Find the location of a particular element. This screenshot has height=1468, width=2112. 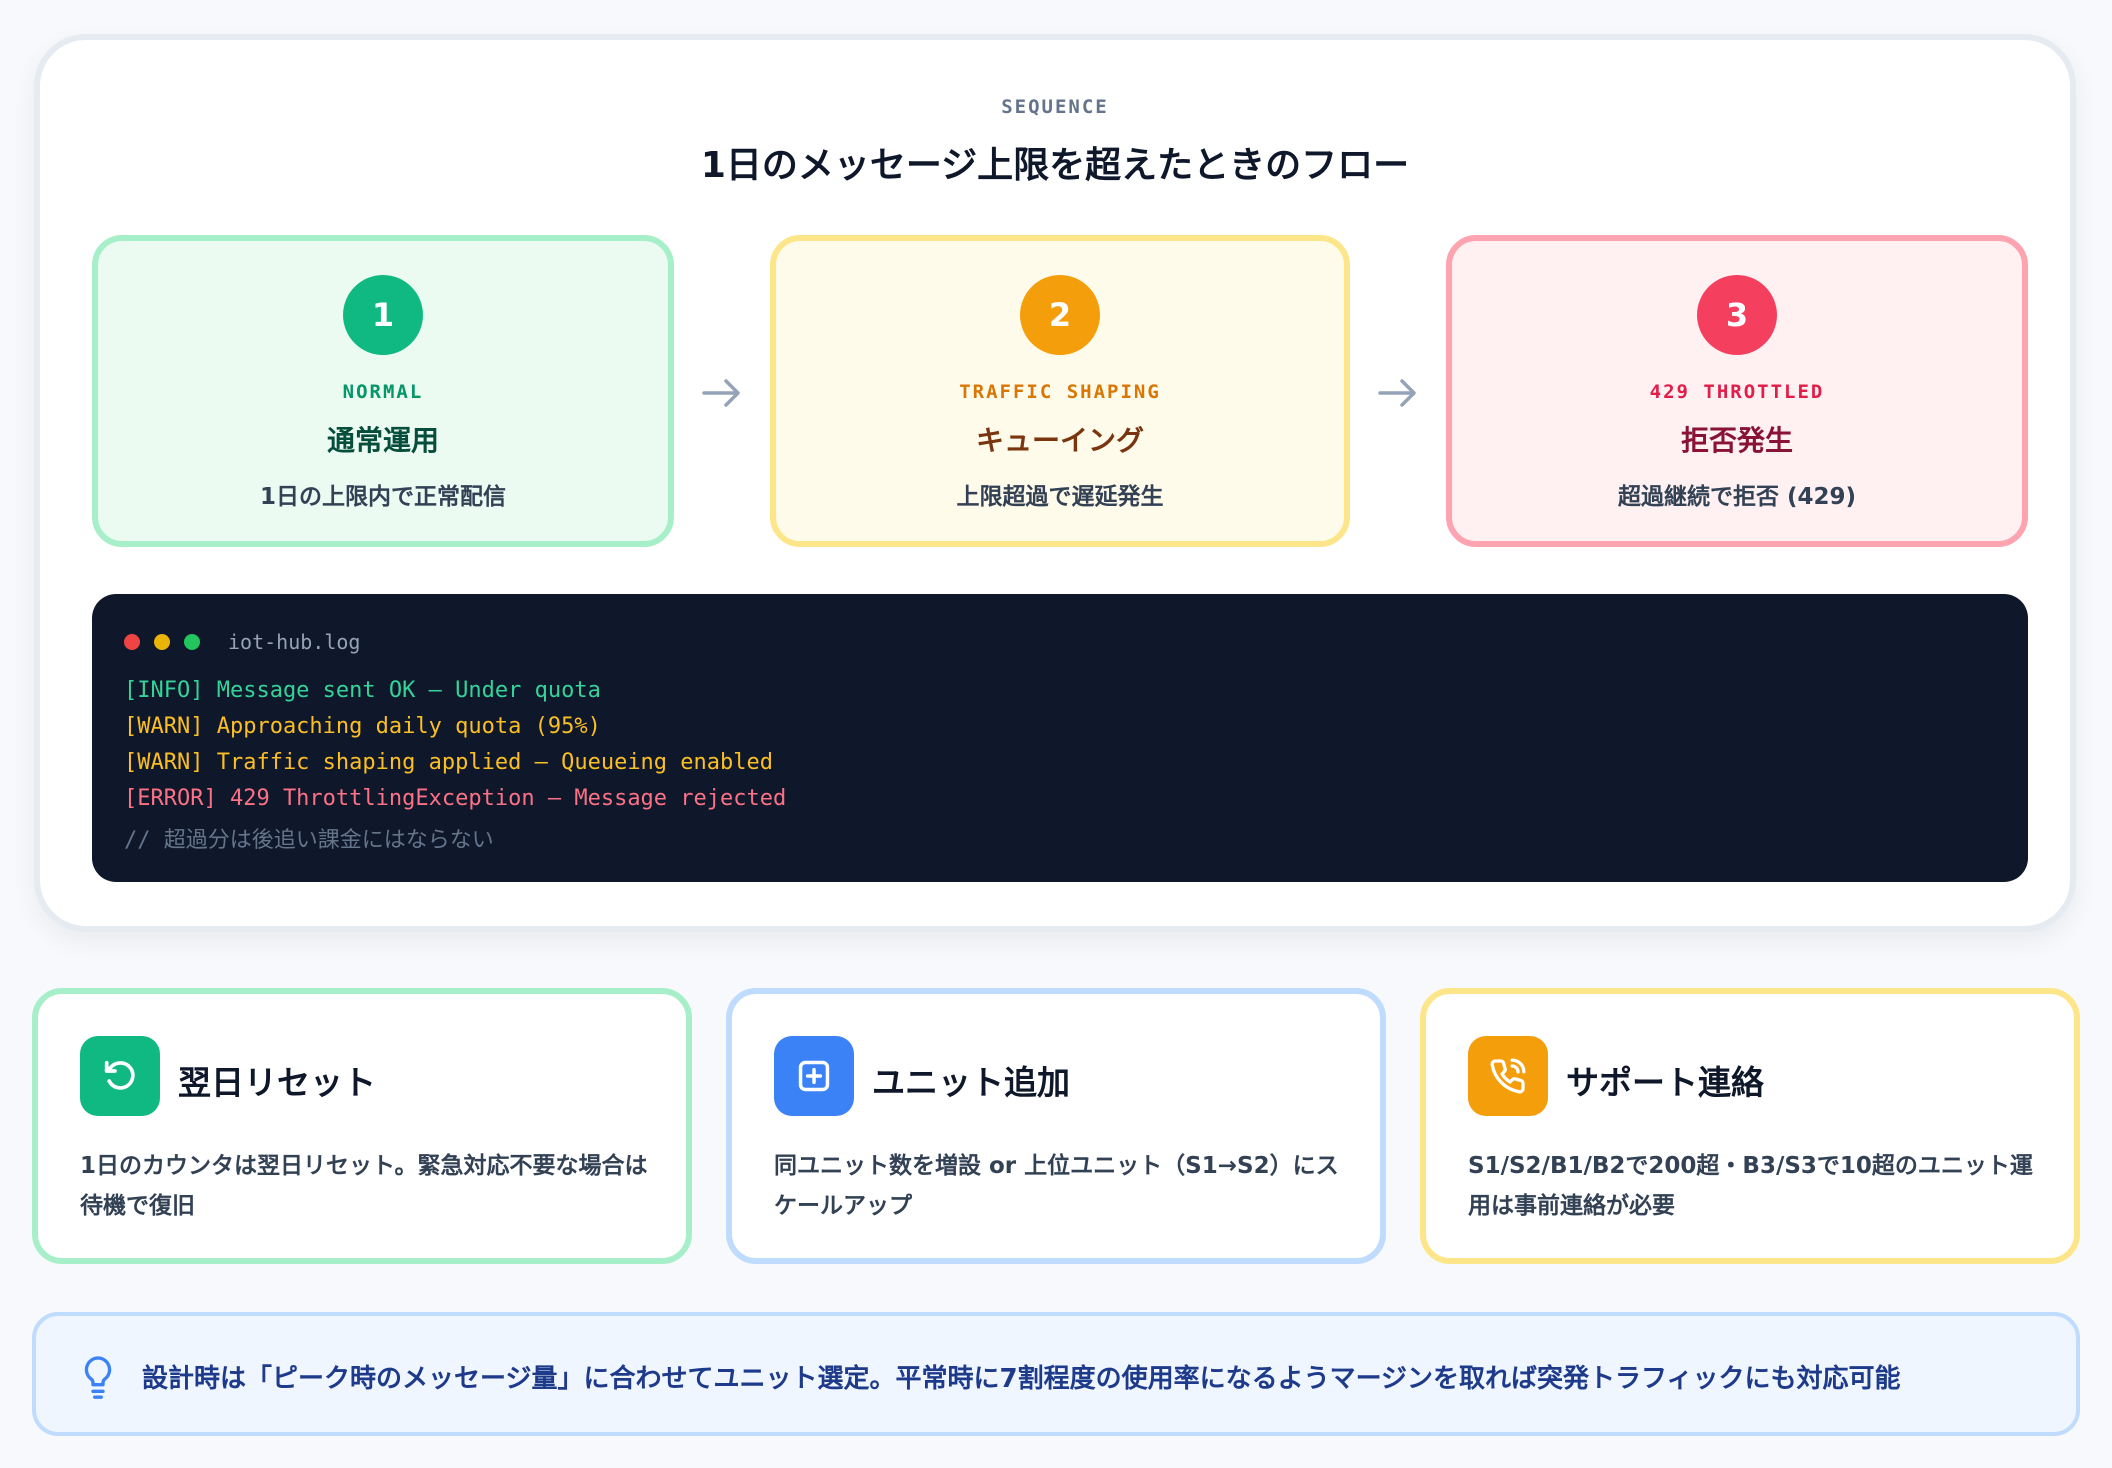

card-next-day-reset: 翌日リセット 1日のカウンタは翌日リセット。緊急対応不要な場合は待機で復旧 is located at coordinates (362, 1126).